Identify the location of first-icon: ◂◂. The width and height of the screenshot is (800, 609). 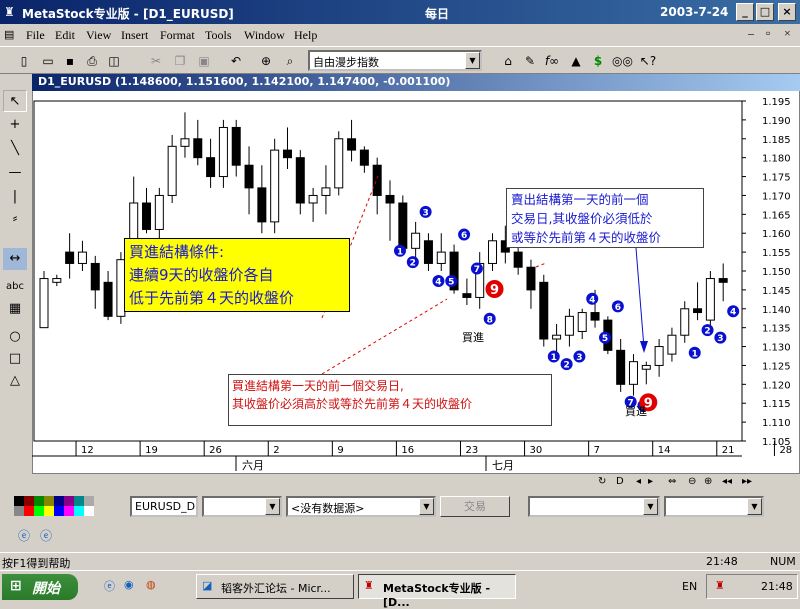
(727, 481).